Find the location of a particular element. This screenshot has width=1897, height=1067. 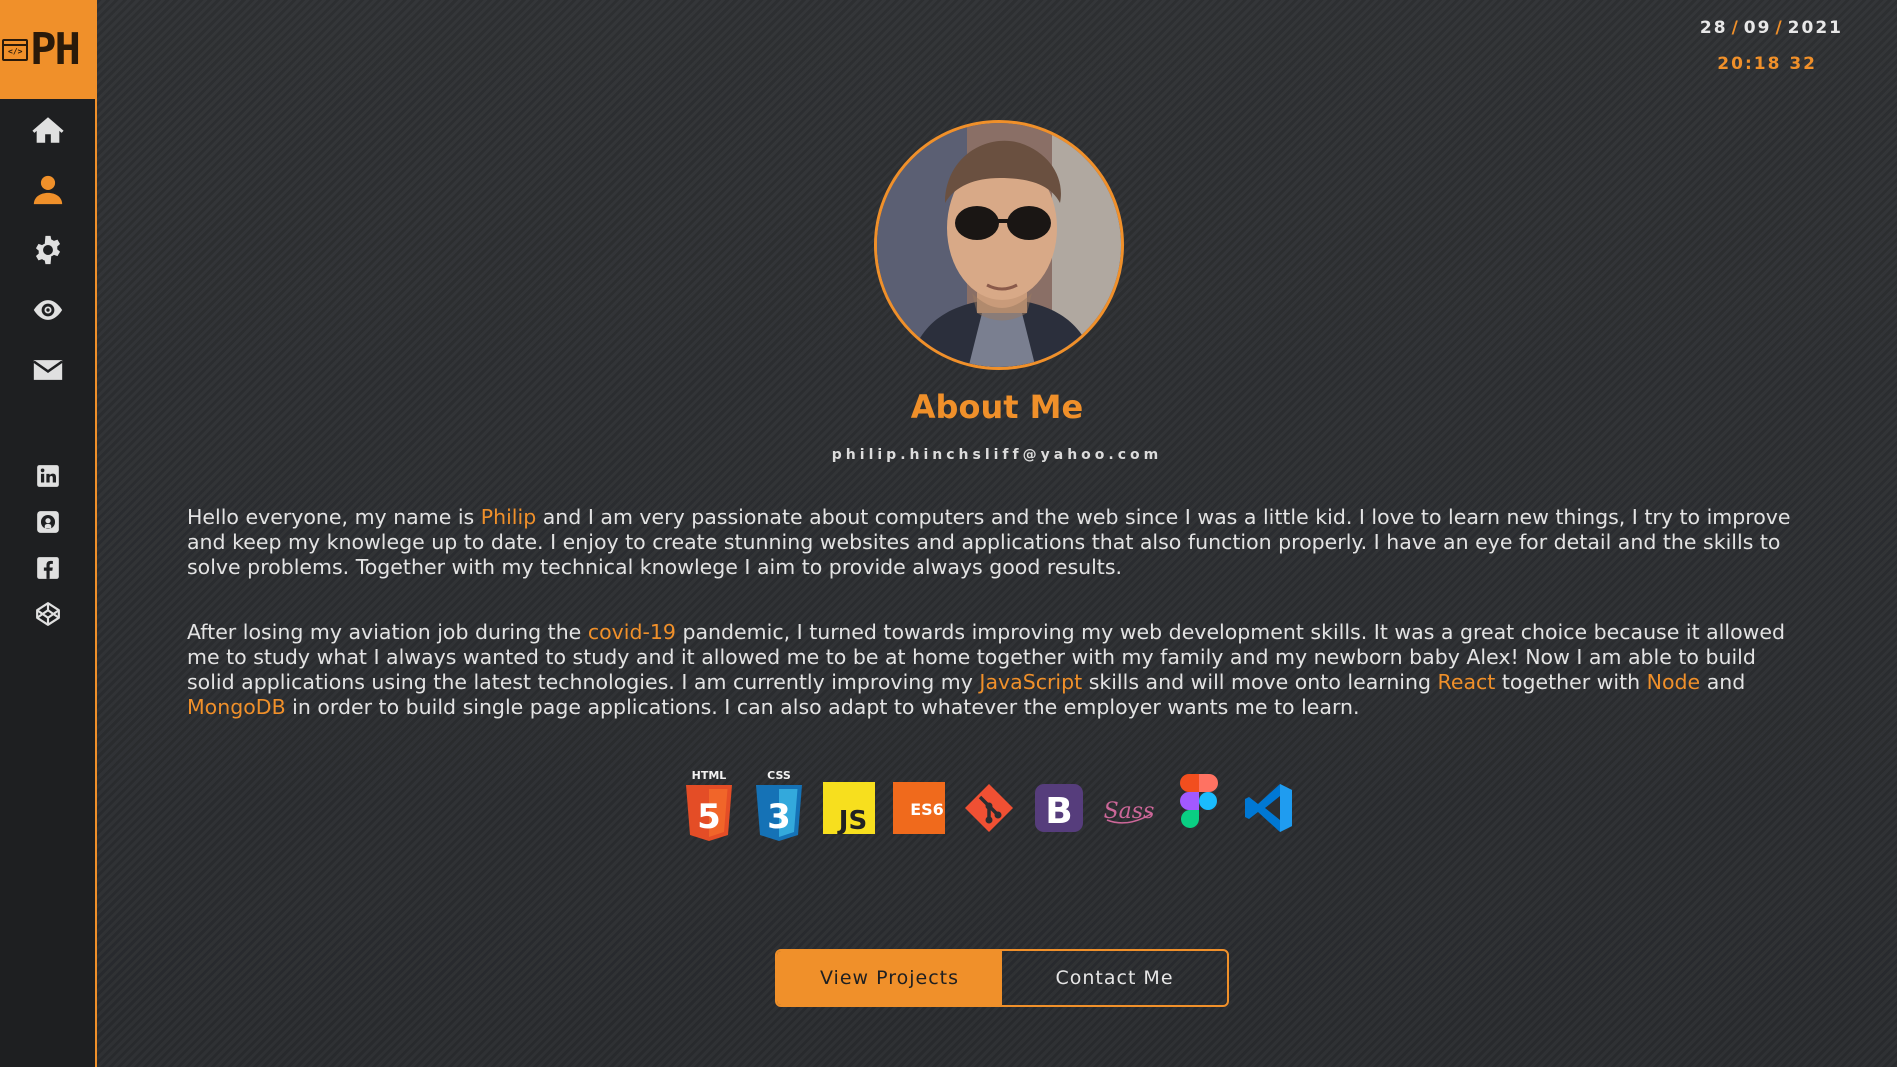

gear-icon is located at coordinates (47, 250).